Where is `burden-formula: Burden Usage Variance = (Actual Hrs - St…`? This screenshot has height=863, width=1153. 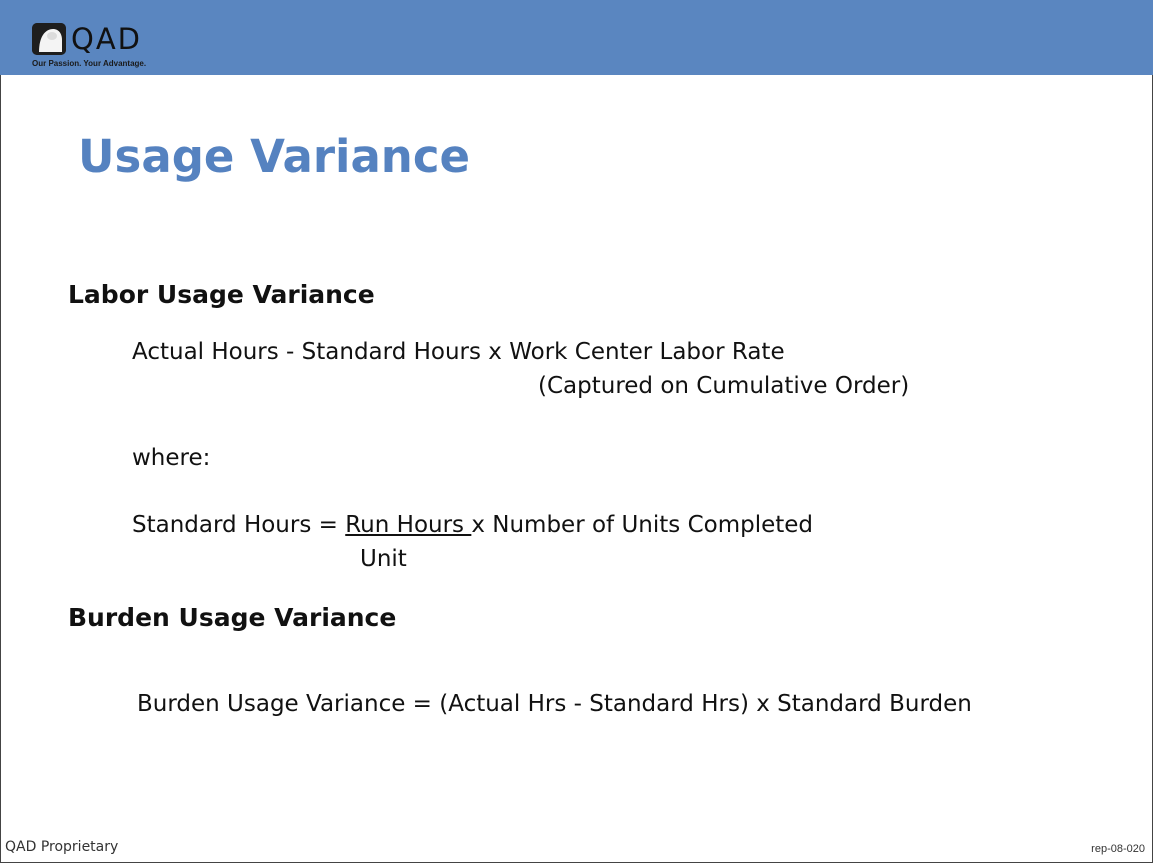 burden-formula: Burden Usage Variance = (Actual Hrs - St… is located at coordinates (554, 704).